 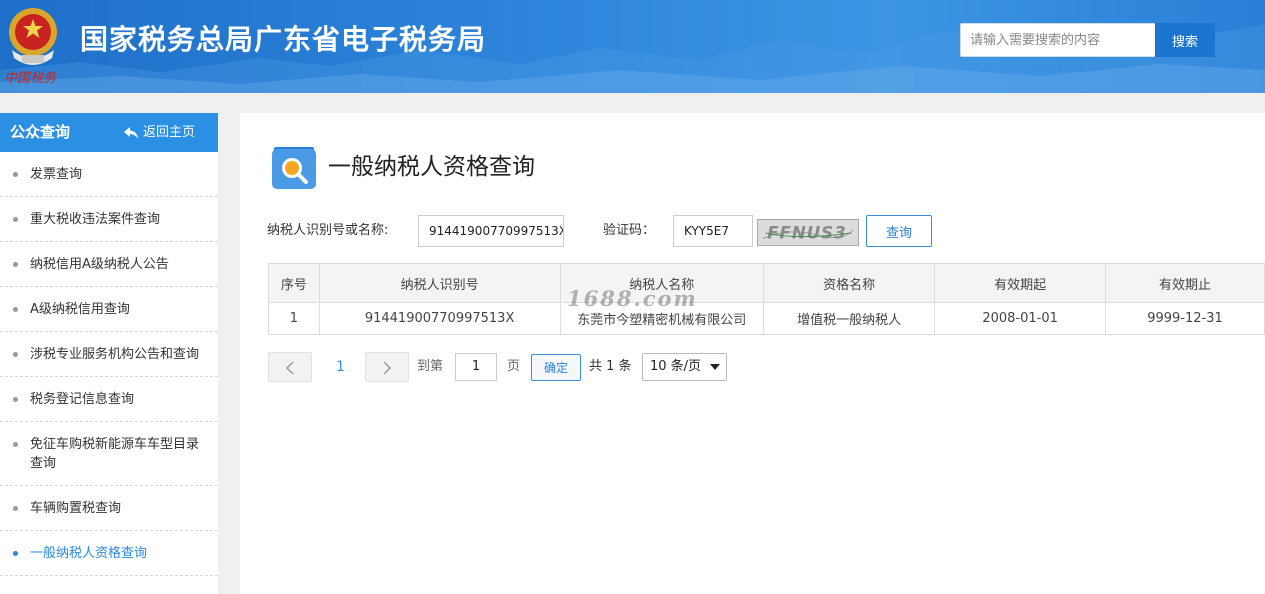 What do you see at coordinates (556, 367) in the screenshot?
I see `goto-confirm-button: 确定` at bounding box center [556, 367].